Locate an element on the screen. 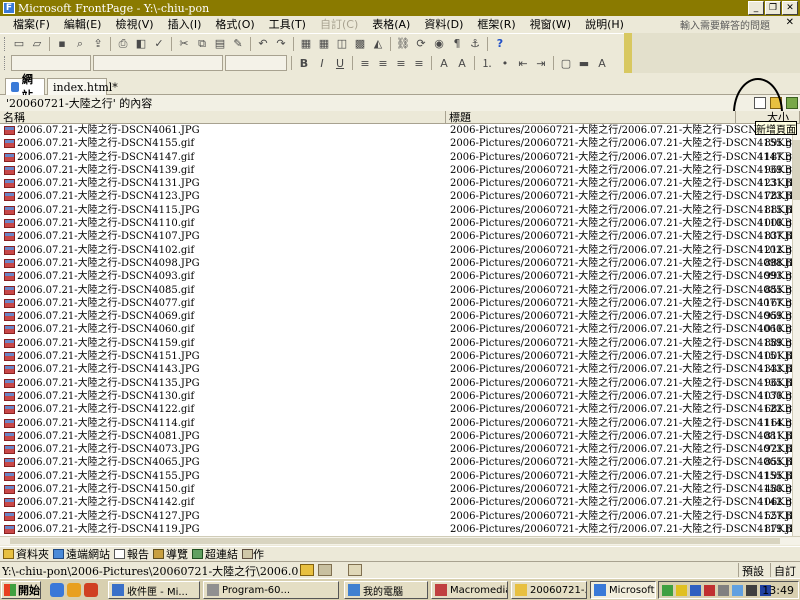 The width and height of the screenshot is (800, 600). file-name: 2006.07.21-大陸之行-DSCN4139.gif is located at coordinates (105, 170).